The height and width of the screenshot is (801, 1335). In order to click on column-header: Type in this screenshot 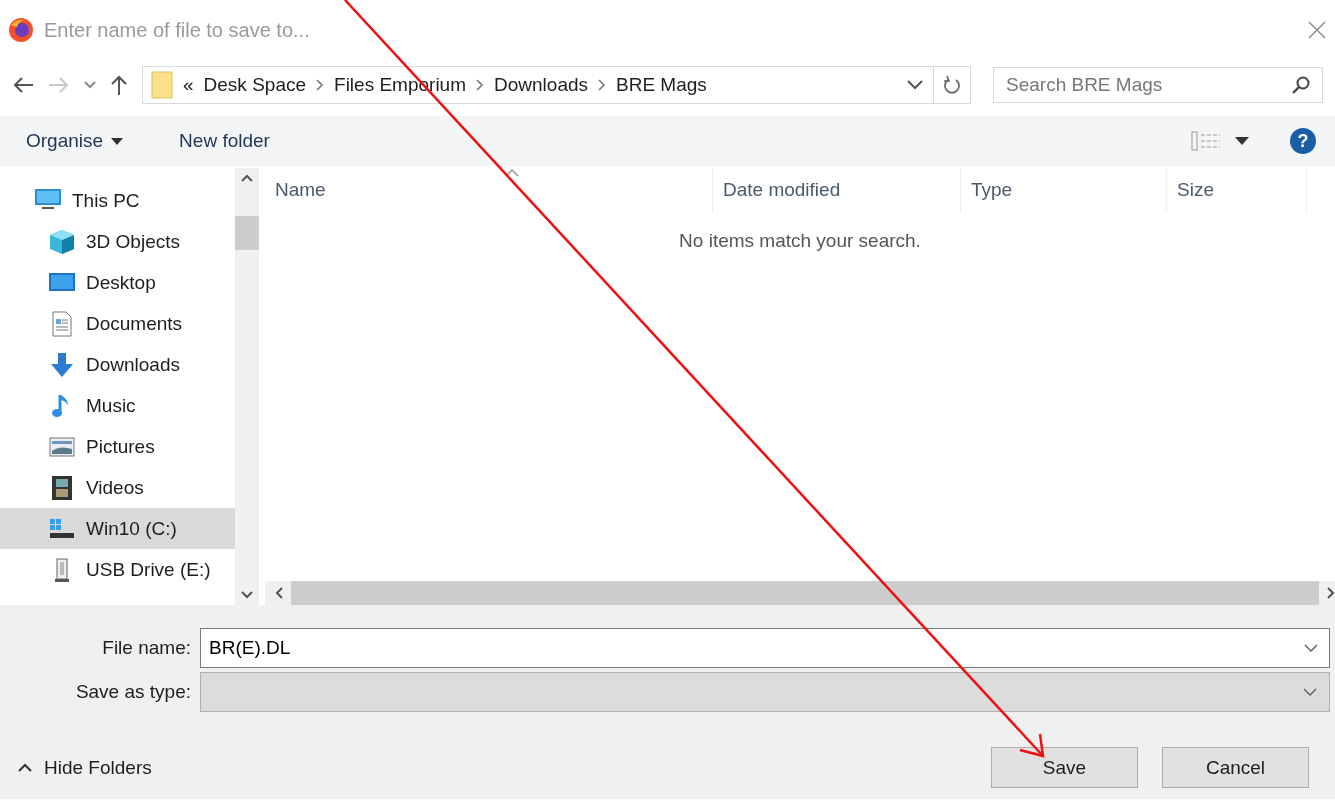, I will do `click(1064, 190)`.